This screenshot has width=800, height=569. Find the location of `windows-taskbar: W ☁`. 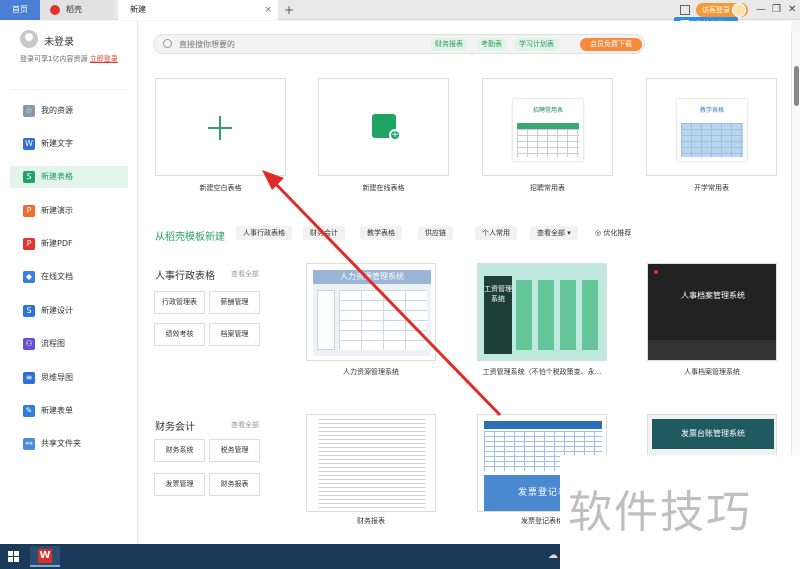

windows-taskbar: W ☁ is located at coordinates (280, 556).